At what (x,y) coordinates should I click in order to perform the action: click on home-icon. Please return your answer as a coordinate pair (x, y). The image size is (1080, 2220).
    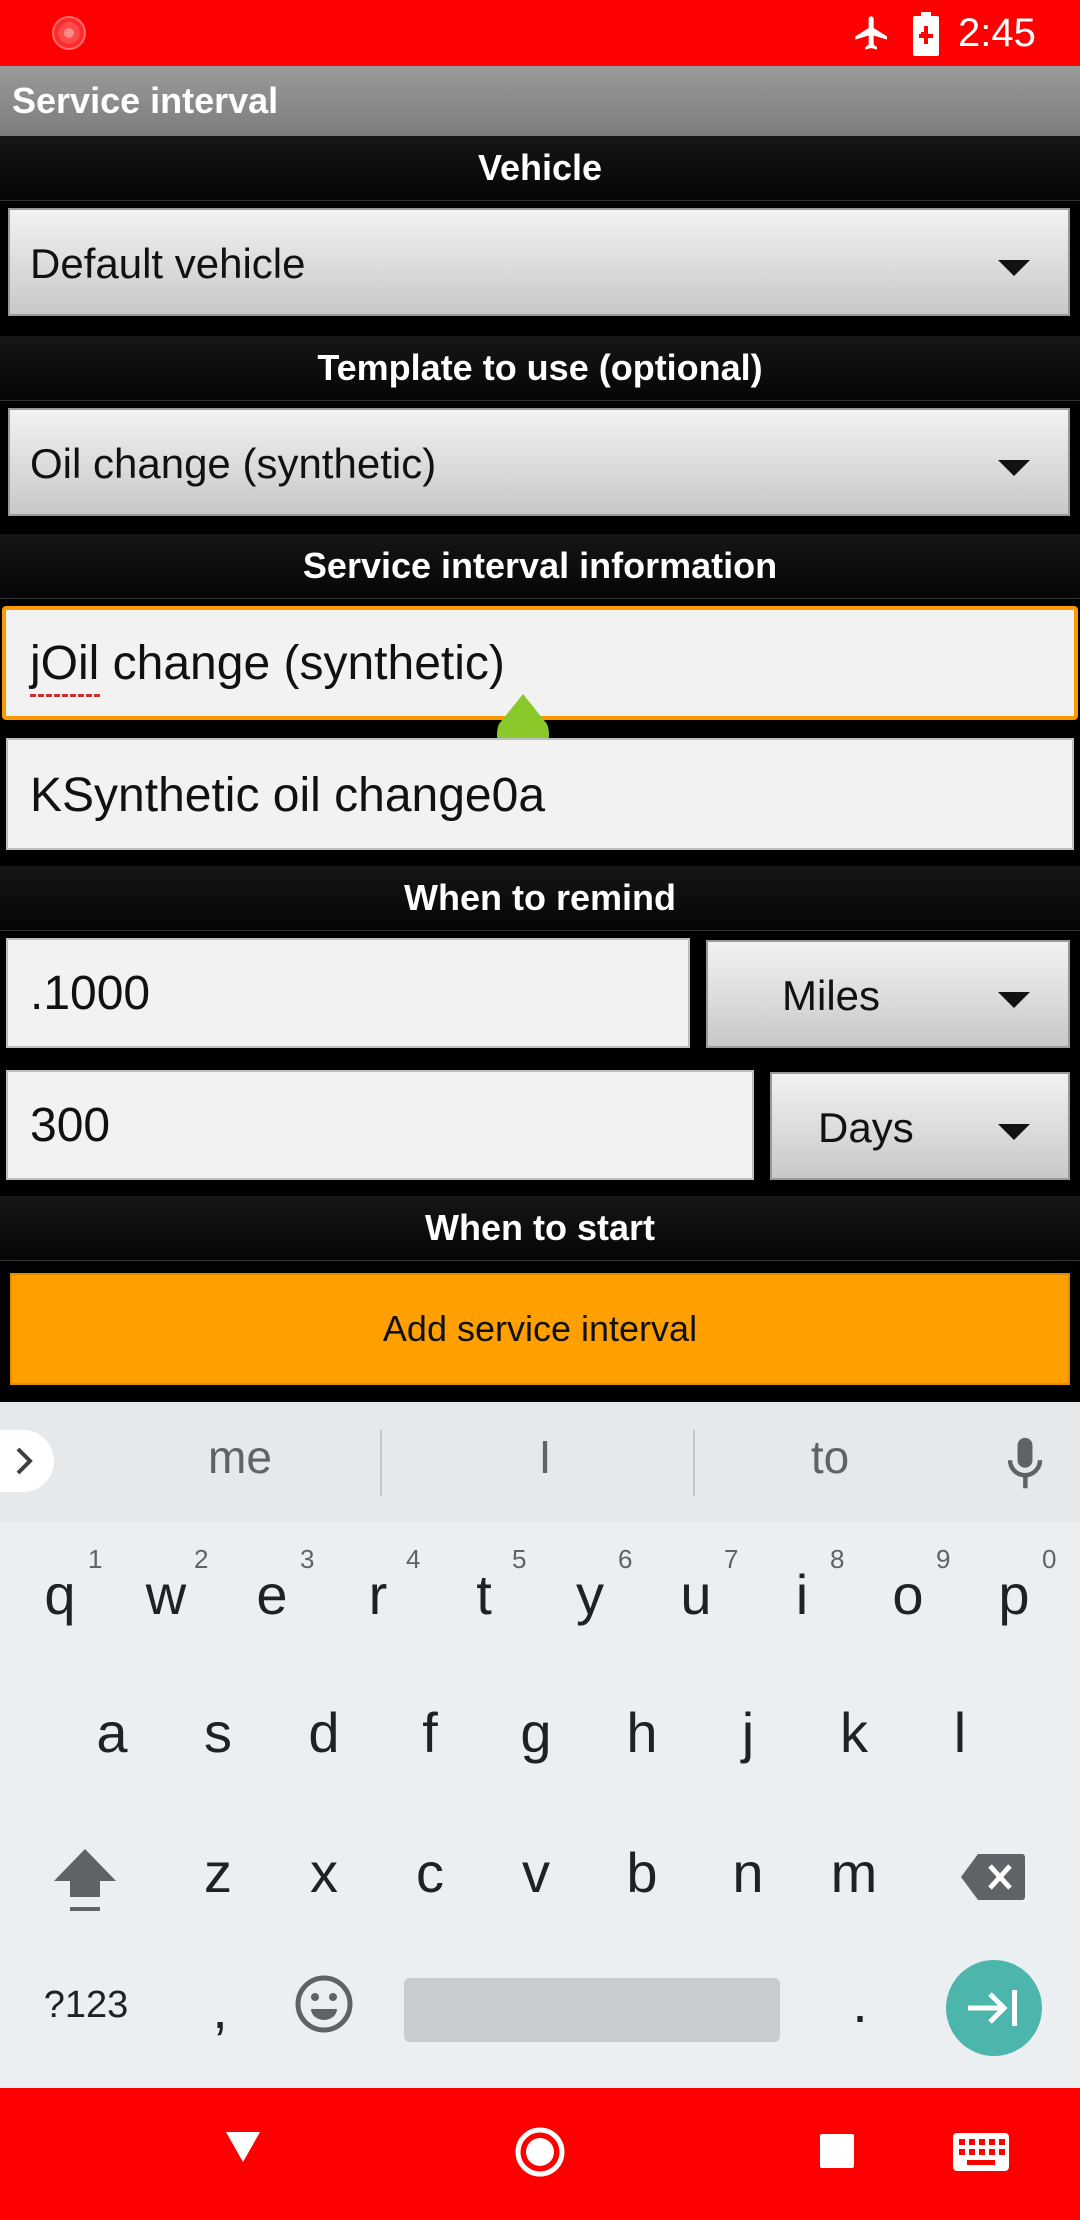
    Looking at the image, I should click on (540, 2152).